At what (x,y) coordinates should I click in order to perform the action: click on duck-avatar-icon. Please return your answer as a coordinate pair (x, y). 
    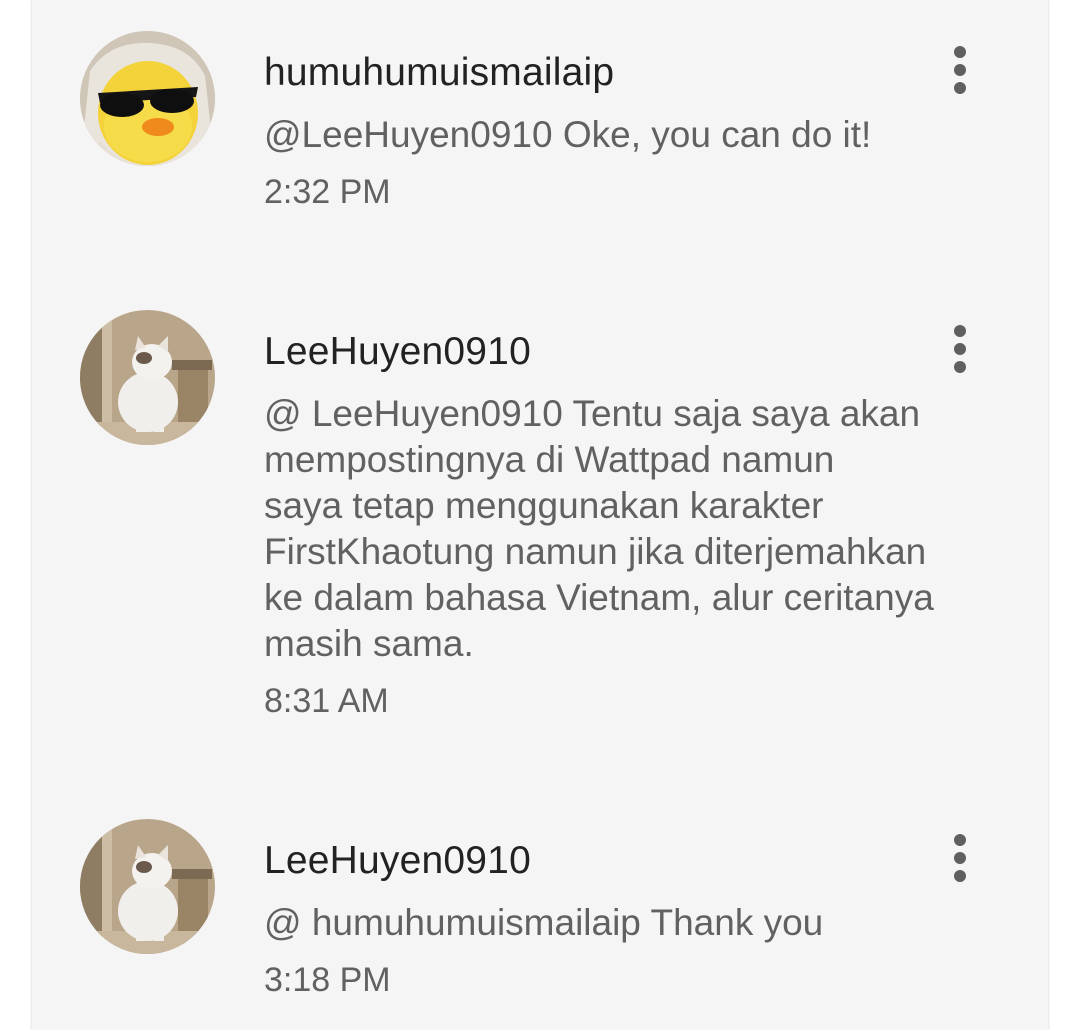
    Looking at the image, I should click on (147, 98).